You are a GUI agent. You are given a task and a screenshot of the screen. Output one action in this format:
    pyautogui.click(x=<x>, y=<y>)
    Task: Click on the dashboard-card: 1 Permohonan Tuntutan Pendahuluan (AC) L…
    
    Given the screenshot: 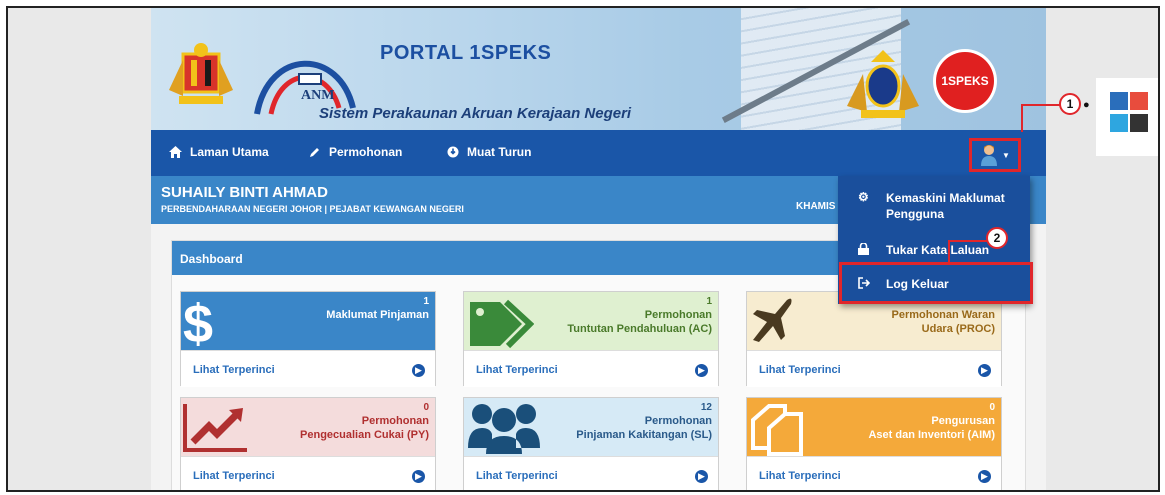 What is the action you would take?
    pyautogui.click(x=591, y=339)
    